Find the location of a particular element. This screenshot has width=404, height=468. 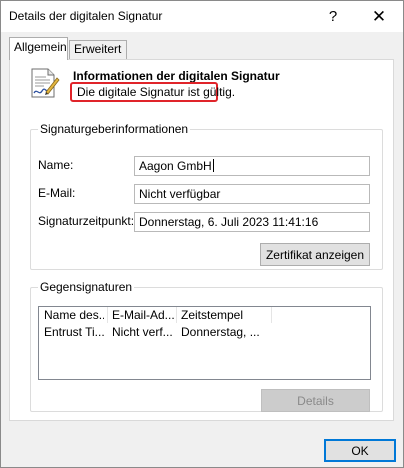

close-icon: ✕ is located at coordinates (379, 16).